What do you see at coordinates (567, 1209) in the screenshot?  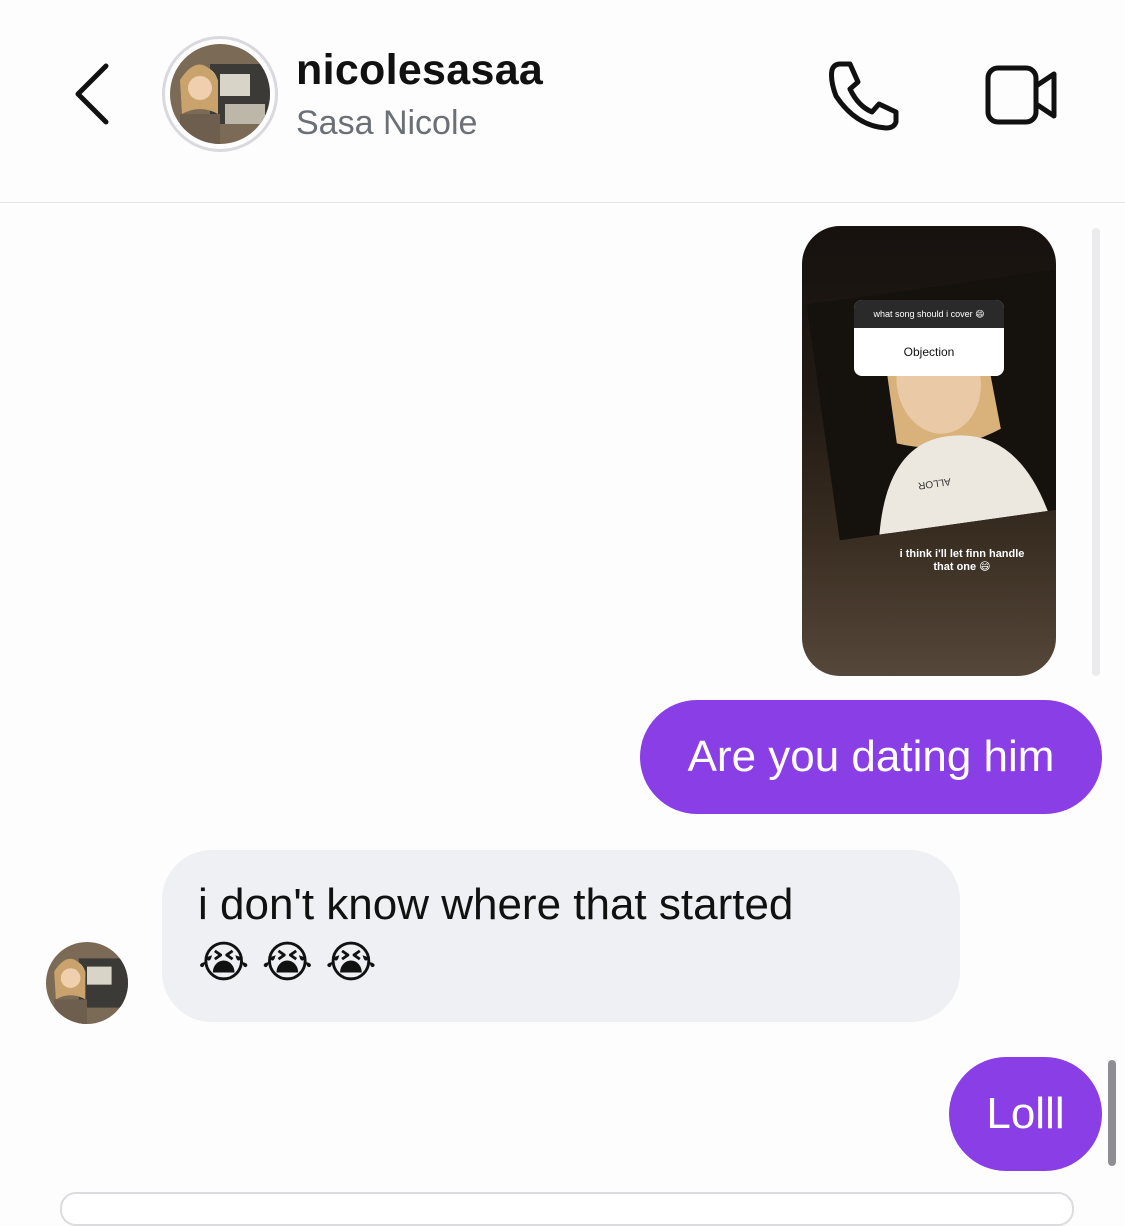 I see `message-composer` at bounding box center [567, 1209].